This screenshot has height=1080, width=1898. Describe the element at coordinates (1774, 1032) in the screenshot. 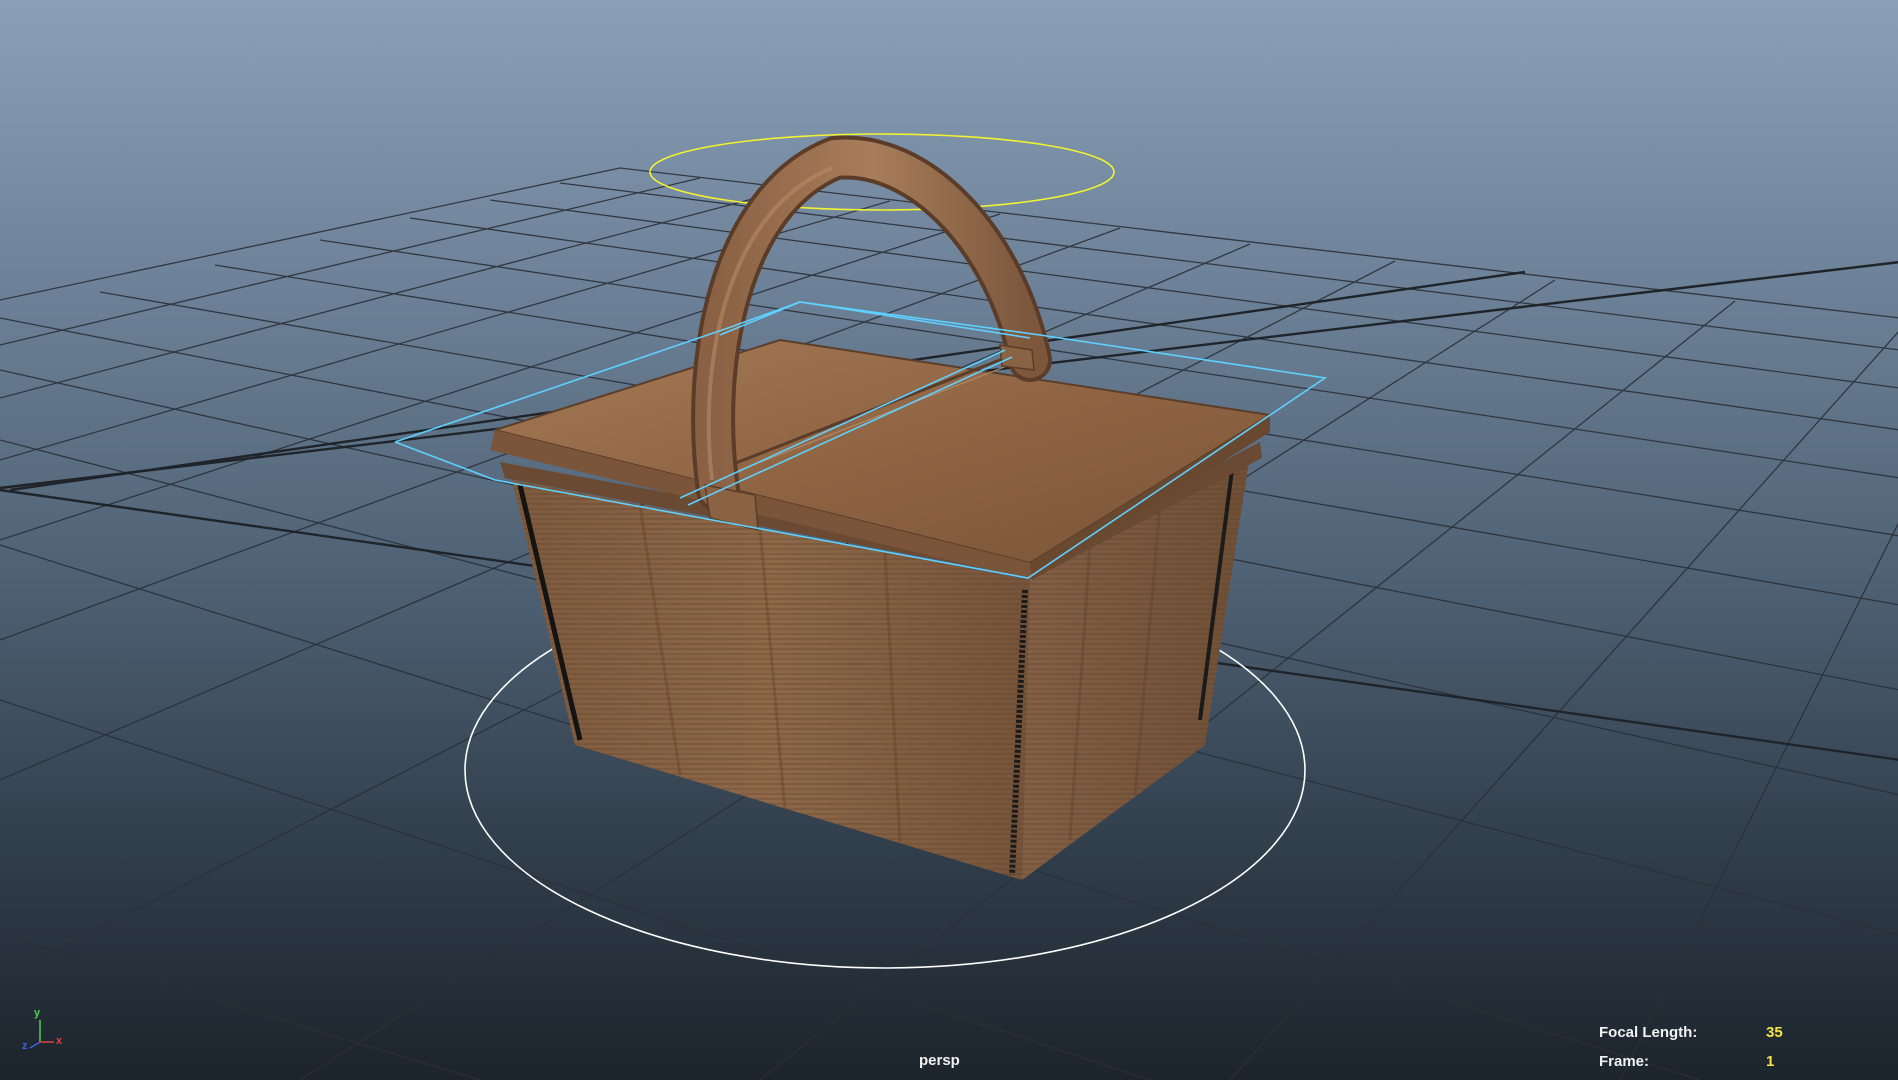

I see `focal-length-value: 35` at that location.